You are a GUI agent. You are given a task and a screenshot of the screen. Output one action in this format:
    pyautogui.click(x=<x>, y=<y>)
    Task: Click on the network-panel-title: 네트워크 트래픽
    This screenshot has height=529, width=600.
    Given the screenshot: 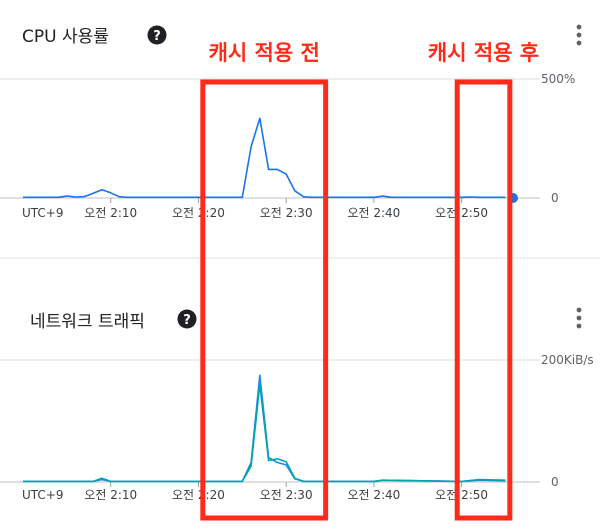 What is the action you would take?
    pyautogui.click(x=87, y=322)
    